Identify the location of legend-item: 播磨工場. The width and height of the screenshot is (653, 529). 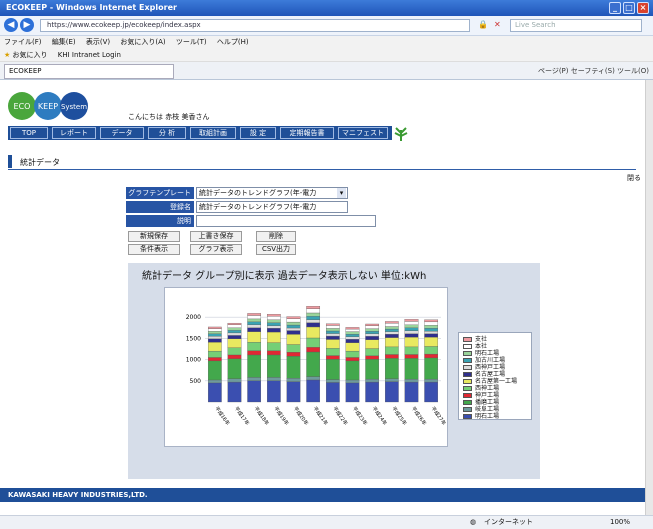
(481, 402).